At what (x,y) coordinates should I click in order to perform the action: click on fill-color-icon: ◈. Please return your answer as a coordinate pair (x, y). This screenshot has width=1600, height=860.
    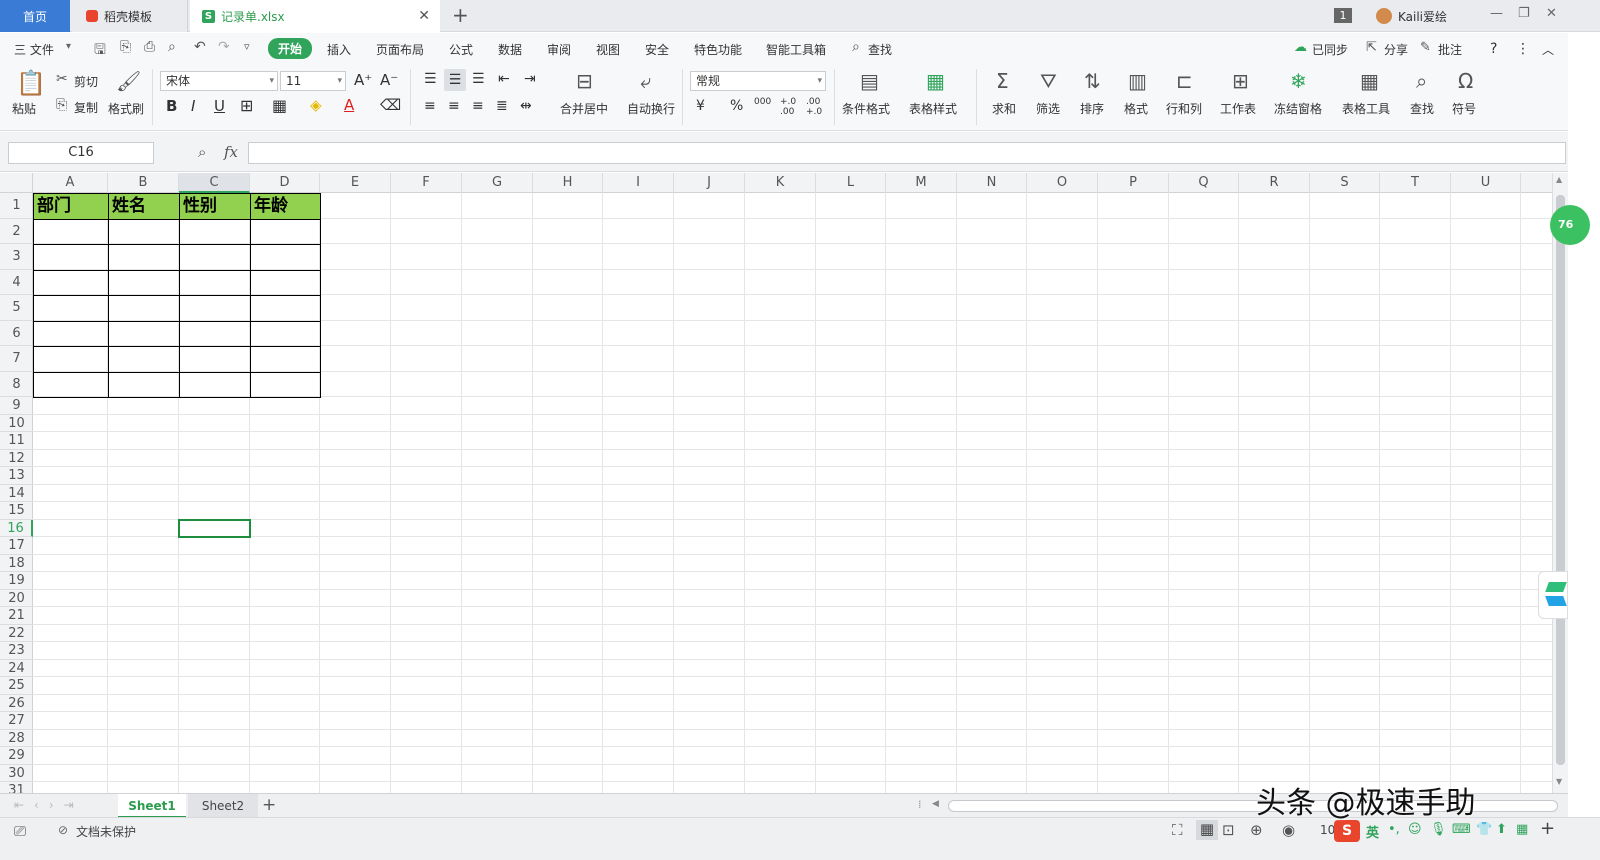
    Looking at the image, I should click on (316, 105).